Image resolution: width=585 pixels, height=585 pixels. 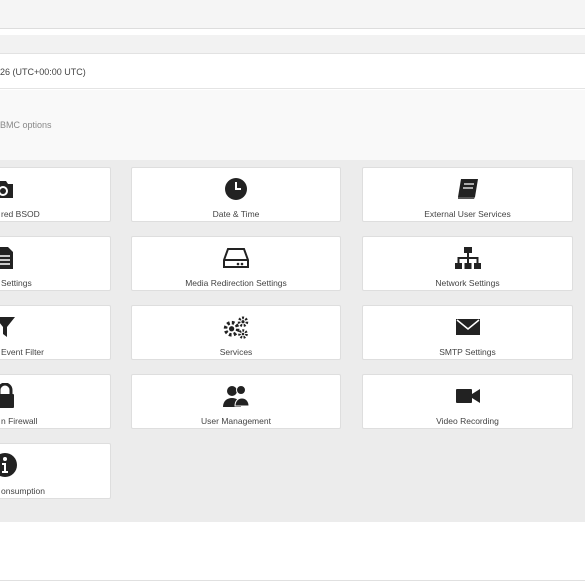 I want to click on tile-event-filter: Event Filter, so click(x=55, y=332).